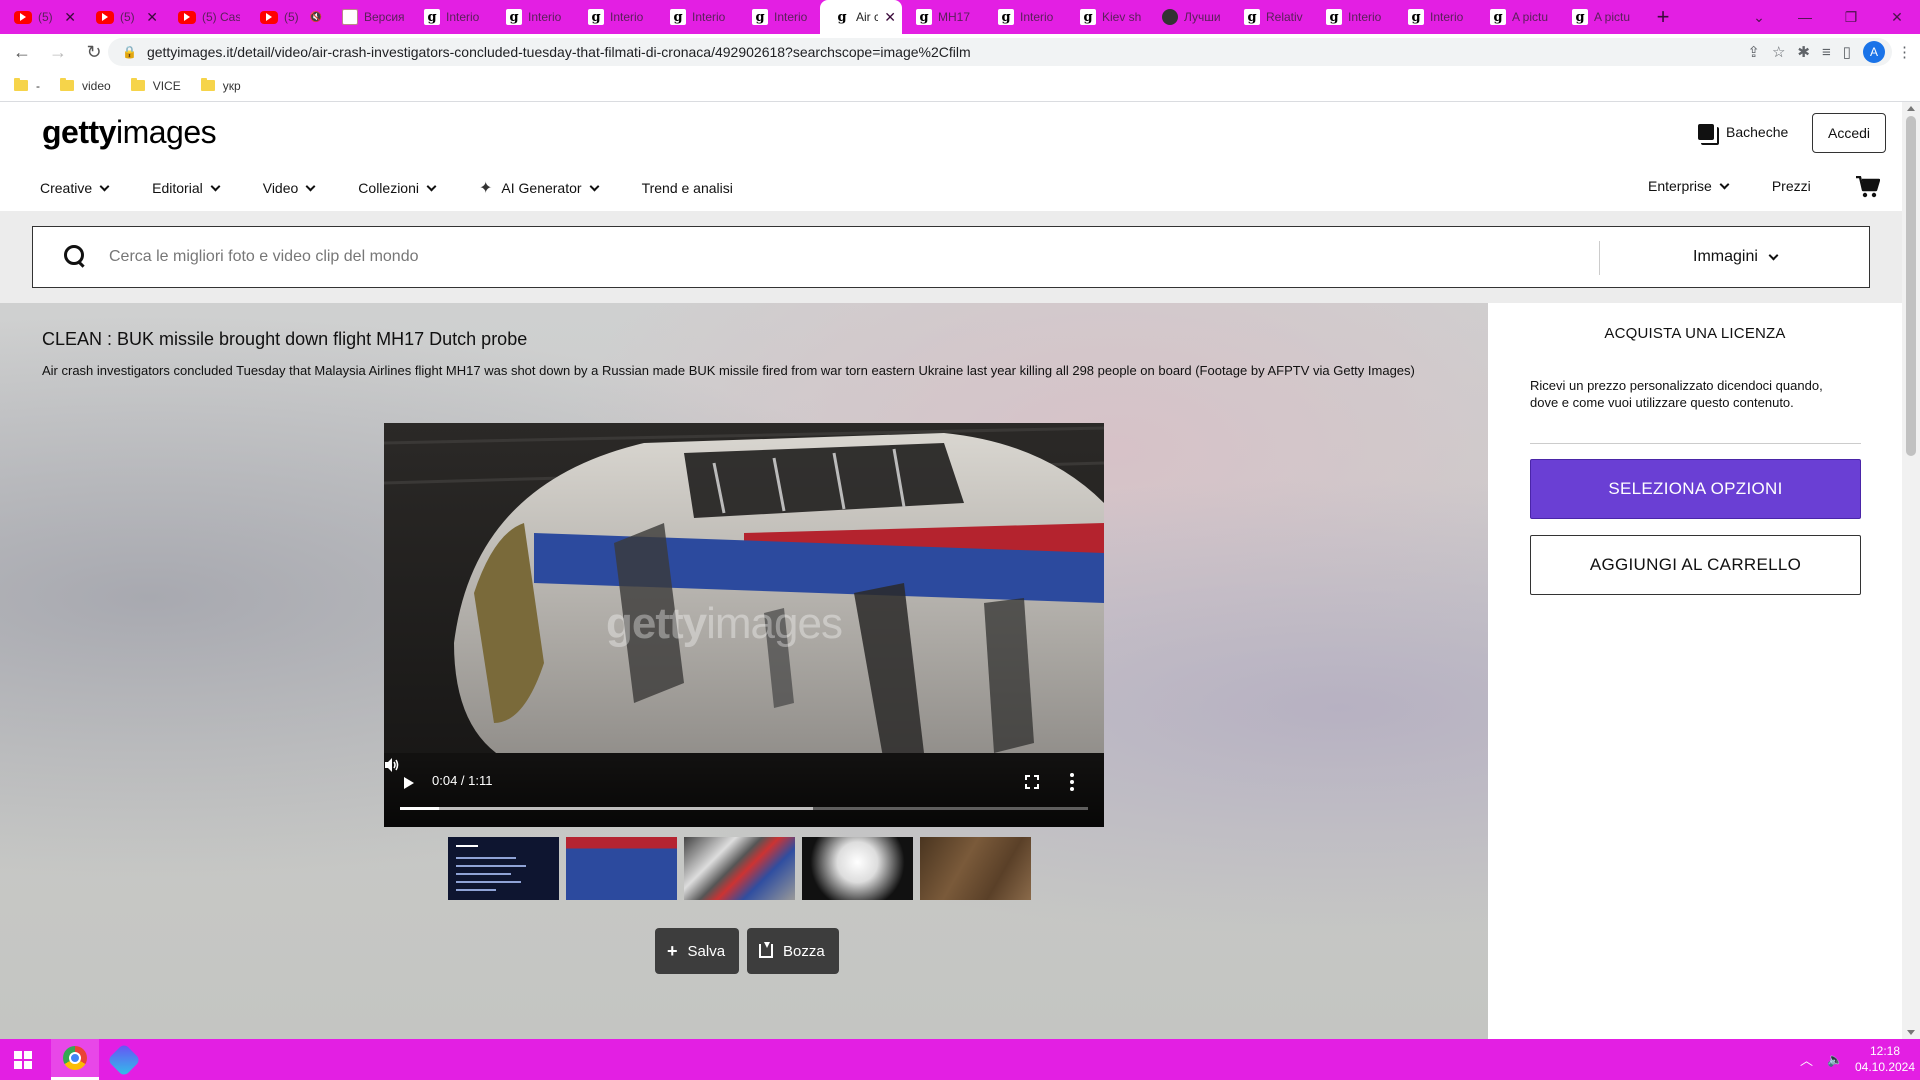 The height and width of the screenshot is (1080, 1920). I want to click on license-title: ACQUISTA UNA LICENZA, so click(1695, 333).